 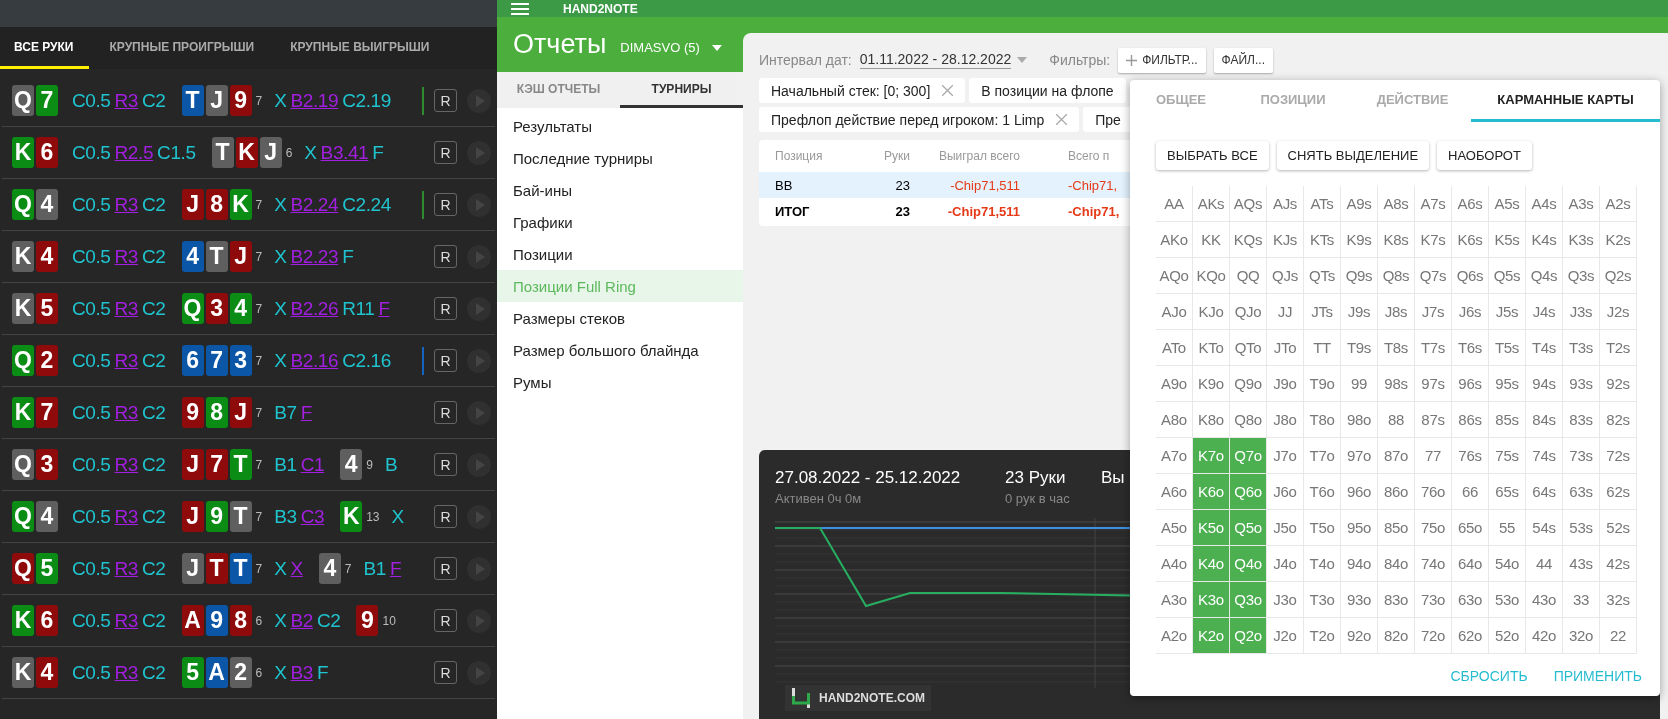 What do you see at coordinates (1212, 155) in the screenshot?
I see `action-button: ВЫБРАТЬ ВСЕ` at bounding box center [1212, 155].